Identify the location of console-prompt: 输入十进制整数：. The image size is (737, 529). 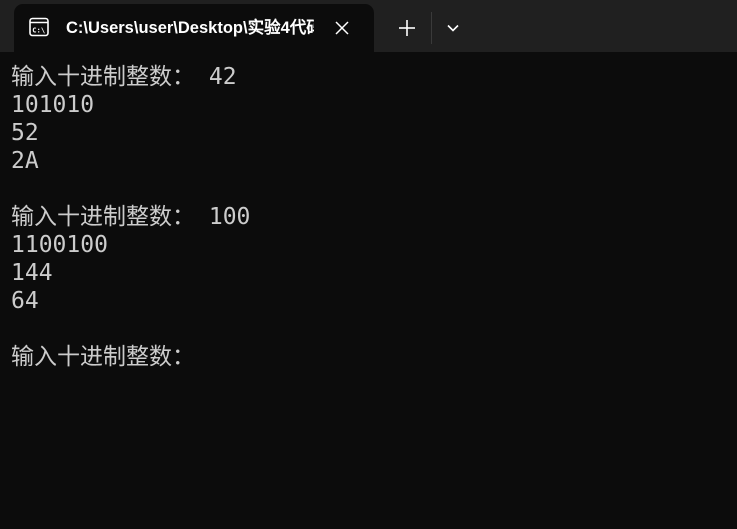
(103, 357).